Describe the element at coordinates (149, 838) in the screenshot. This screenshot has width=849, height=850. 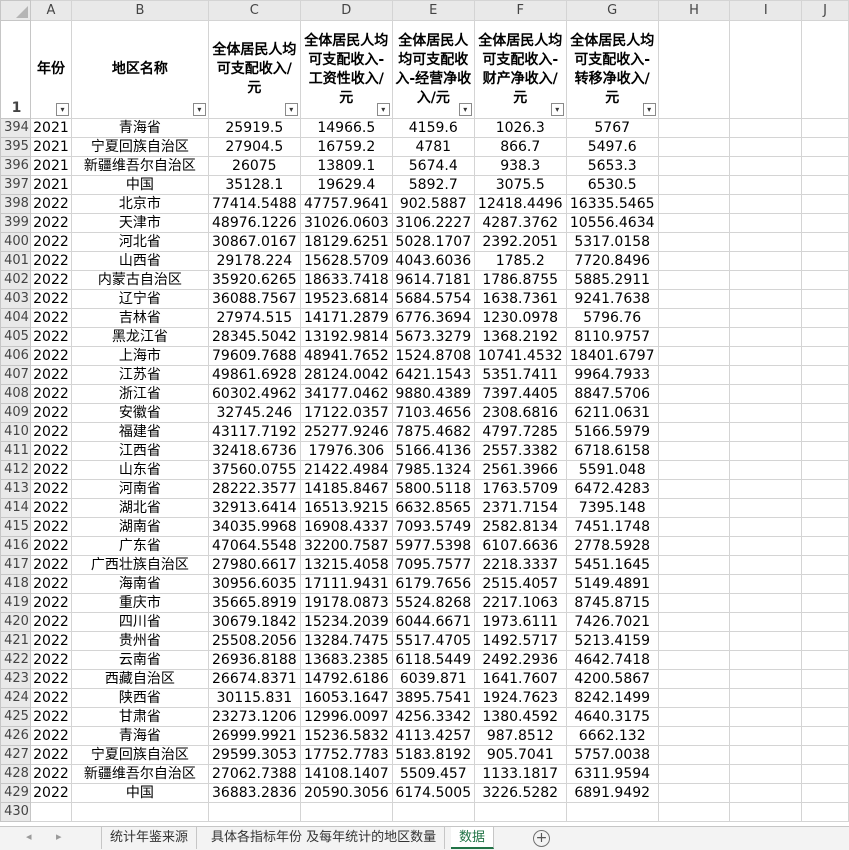
I see `tab-yearbook-source: 统计年鉴来源` at that location.